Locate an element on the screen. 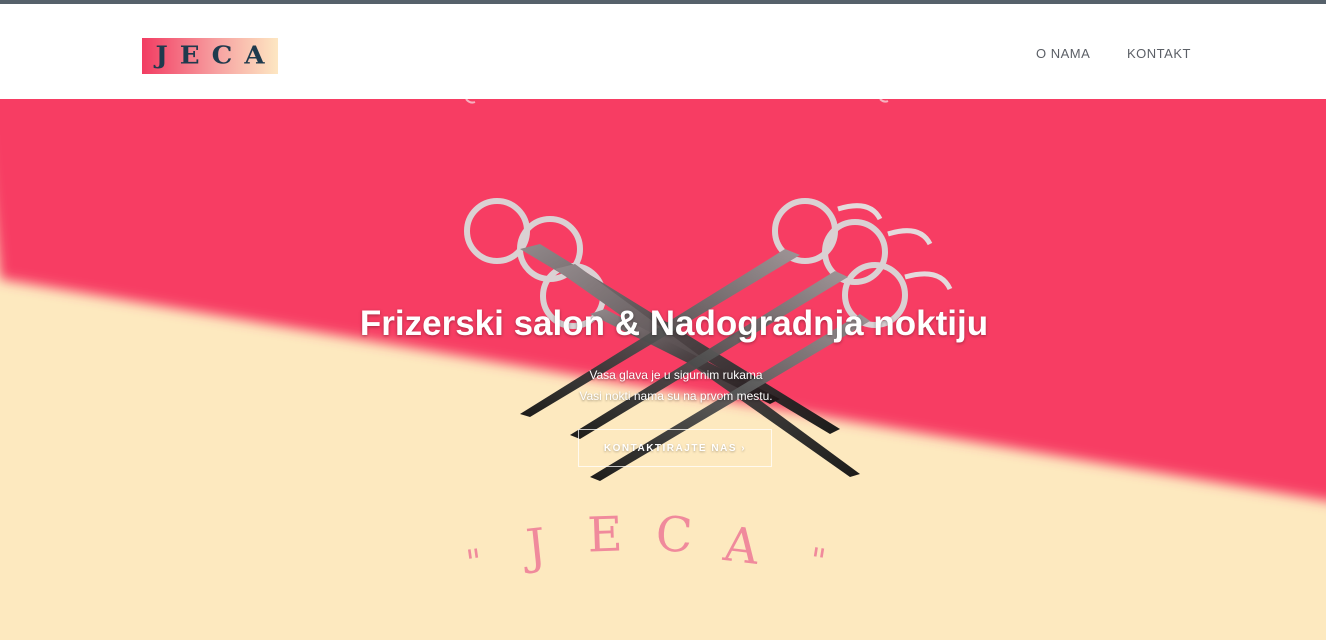  nav-link-kontakt: KONTAKT is located at coordinates (1159, 53).